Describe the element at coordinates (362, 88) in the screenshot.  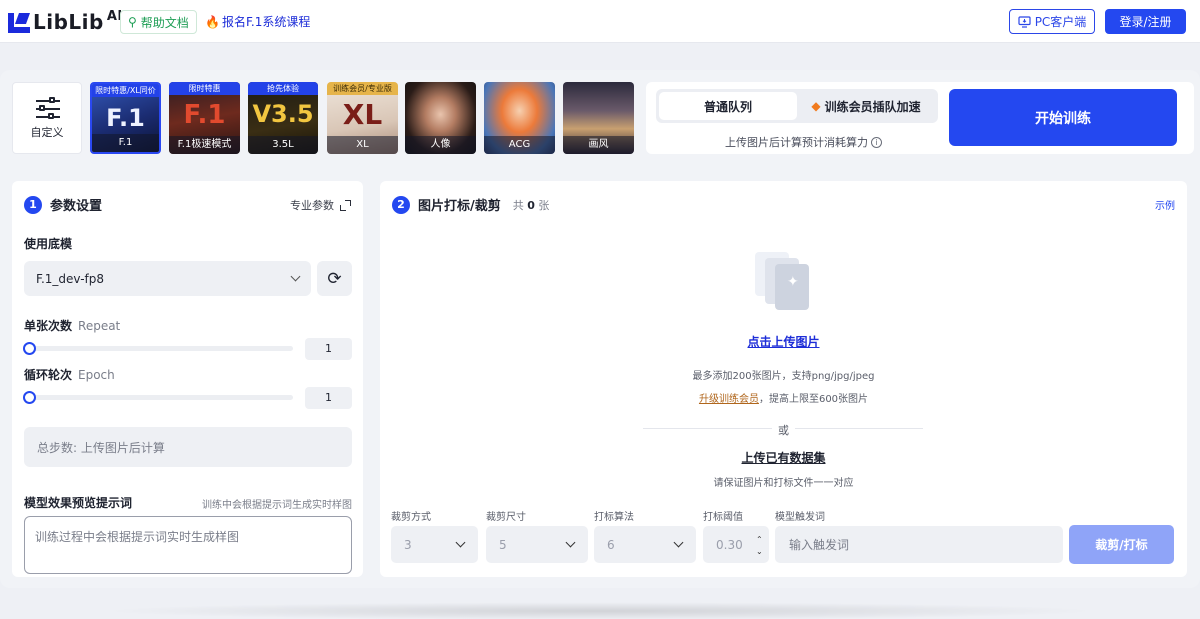
I see `model-tag: 训练会员/专业版` at that location.